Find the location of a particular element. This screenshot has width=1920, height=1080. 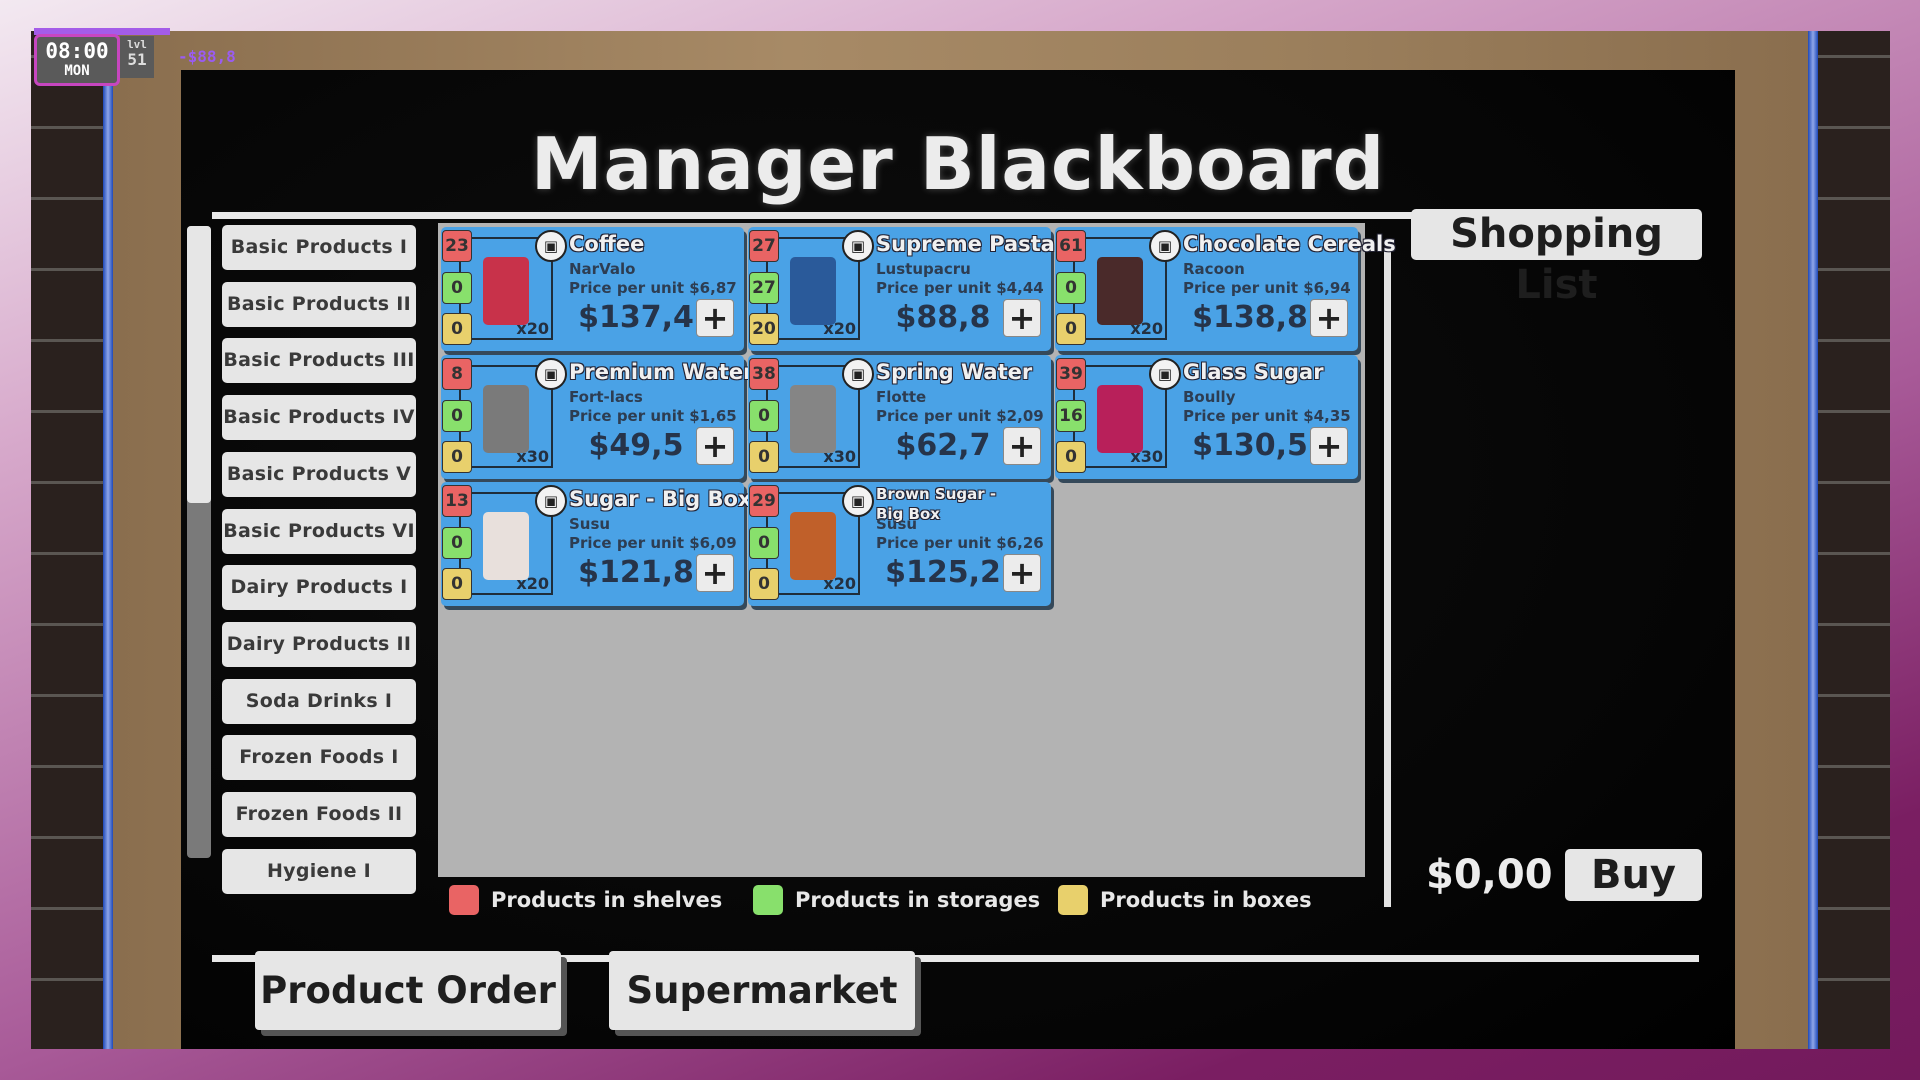

product-name: Chocolate Cereals is located at coordinates (1289, 244).